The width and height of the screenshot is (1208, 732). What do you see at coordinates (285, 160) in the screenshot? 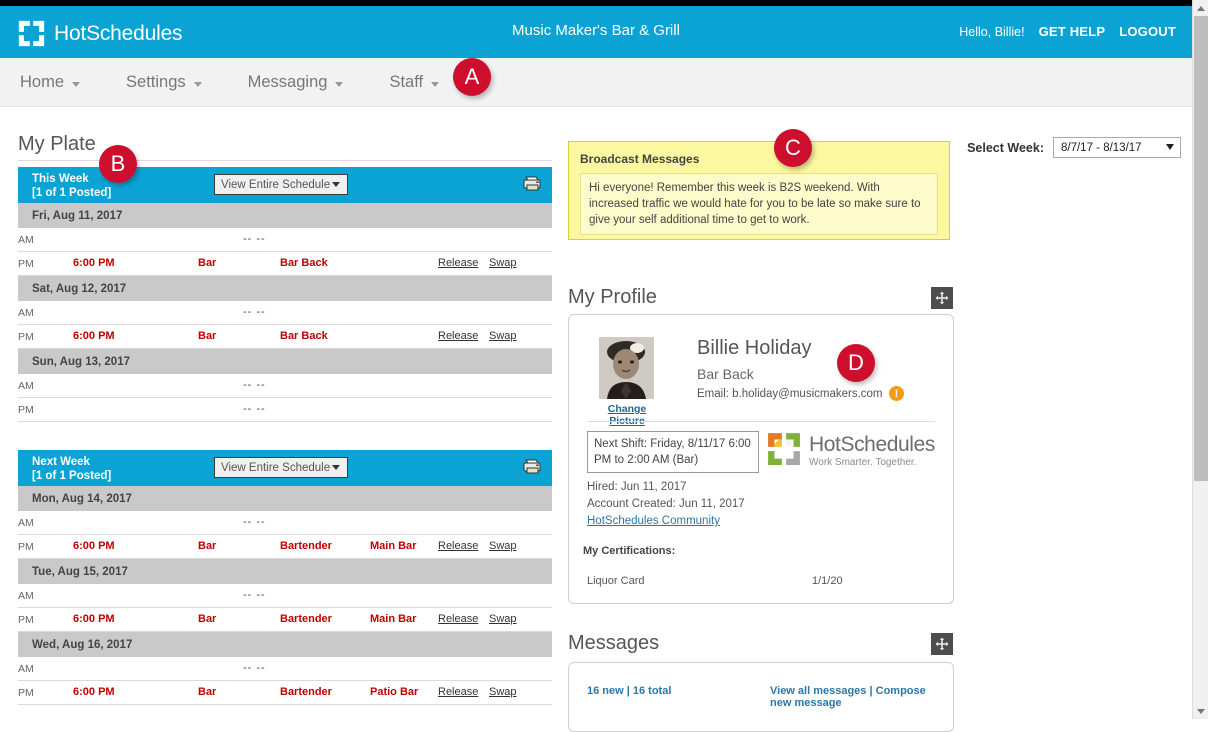
I see `title-divider` at bounding box center [285, 160].